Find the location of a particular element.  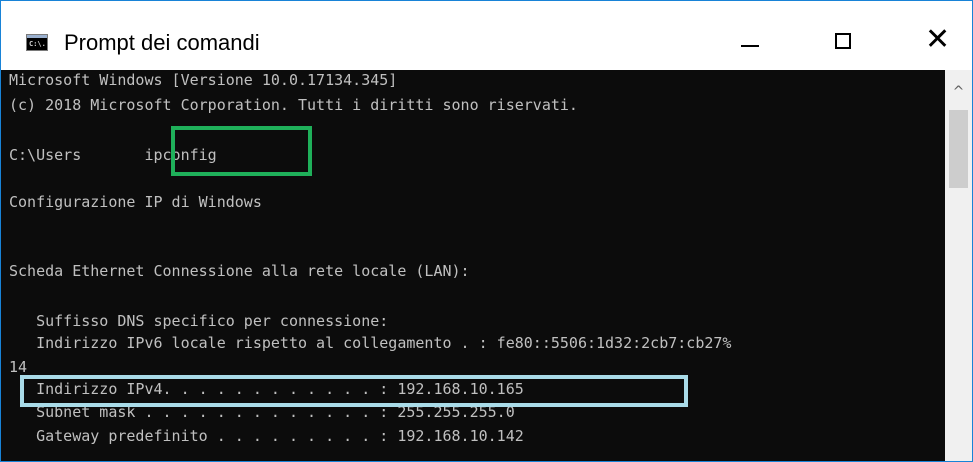

app-icon-label: C:\. is located at coordinates (37, 44).